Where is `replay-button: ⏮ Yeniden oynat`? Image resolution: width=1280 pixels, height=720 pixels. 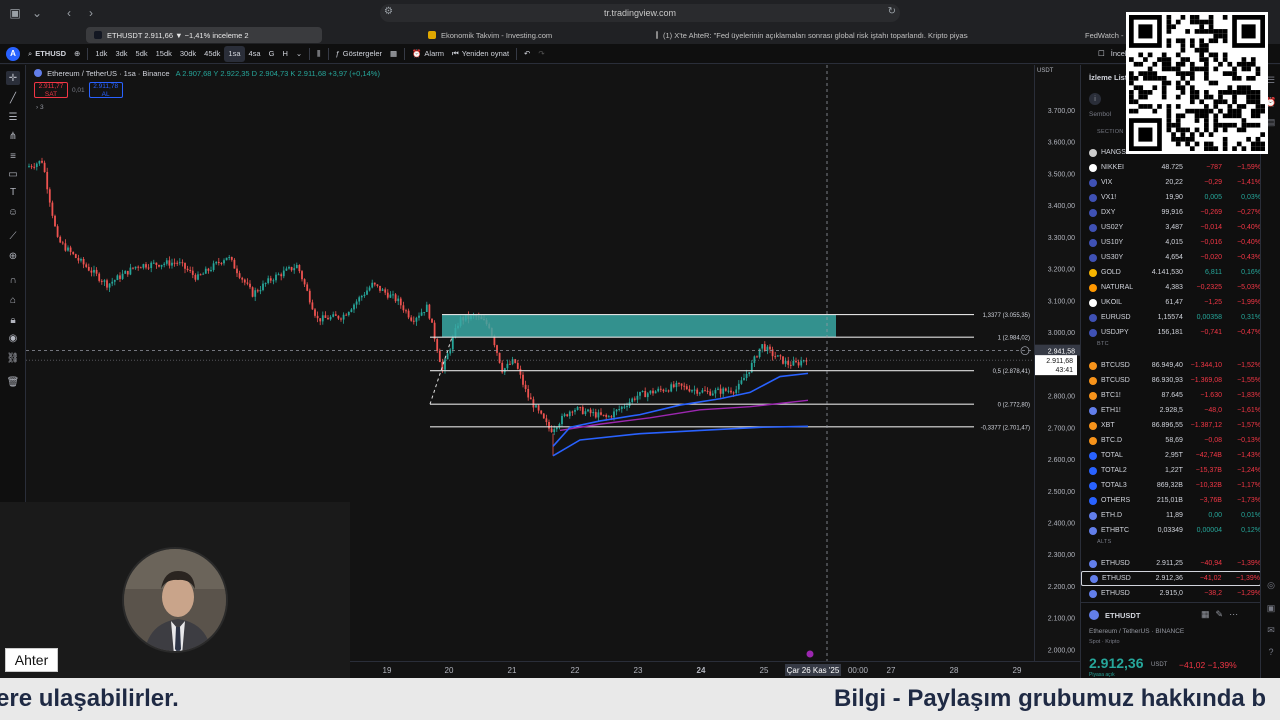 replay-button: ⏮ Yeniden oynat is located at coordinates (480, 54).